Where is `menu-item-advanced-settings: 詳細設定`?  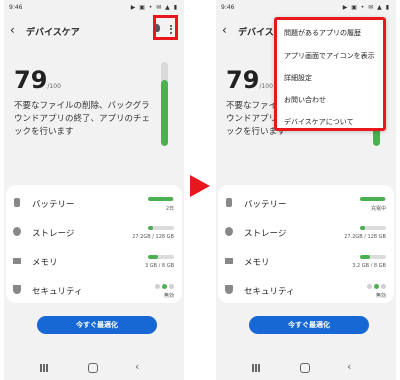 menu-item-advanced-settings: 詳細設定 is located at coordinates (298, 78).